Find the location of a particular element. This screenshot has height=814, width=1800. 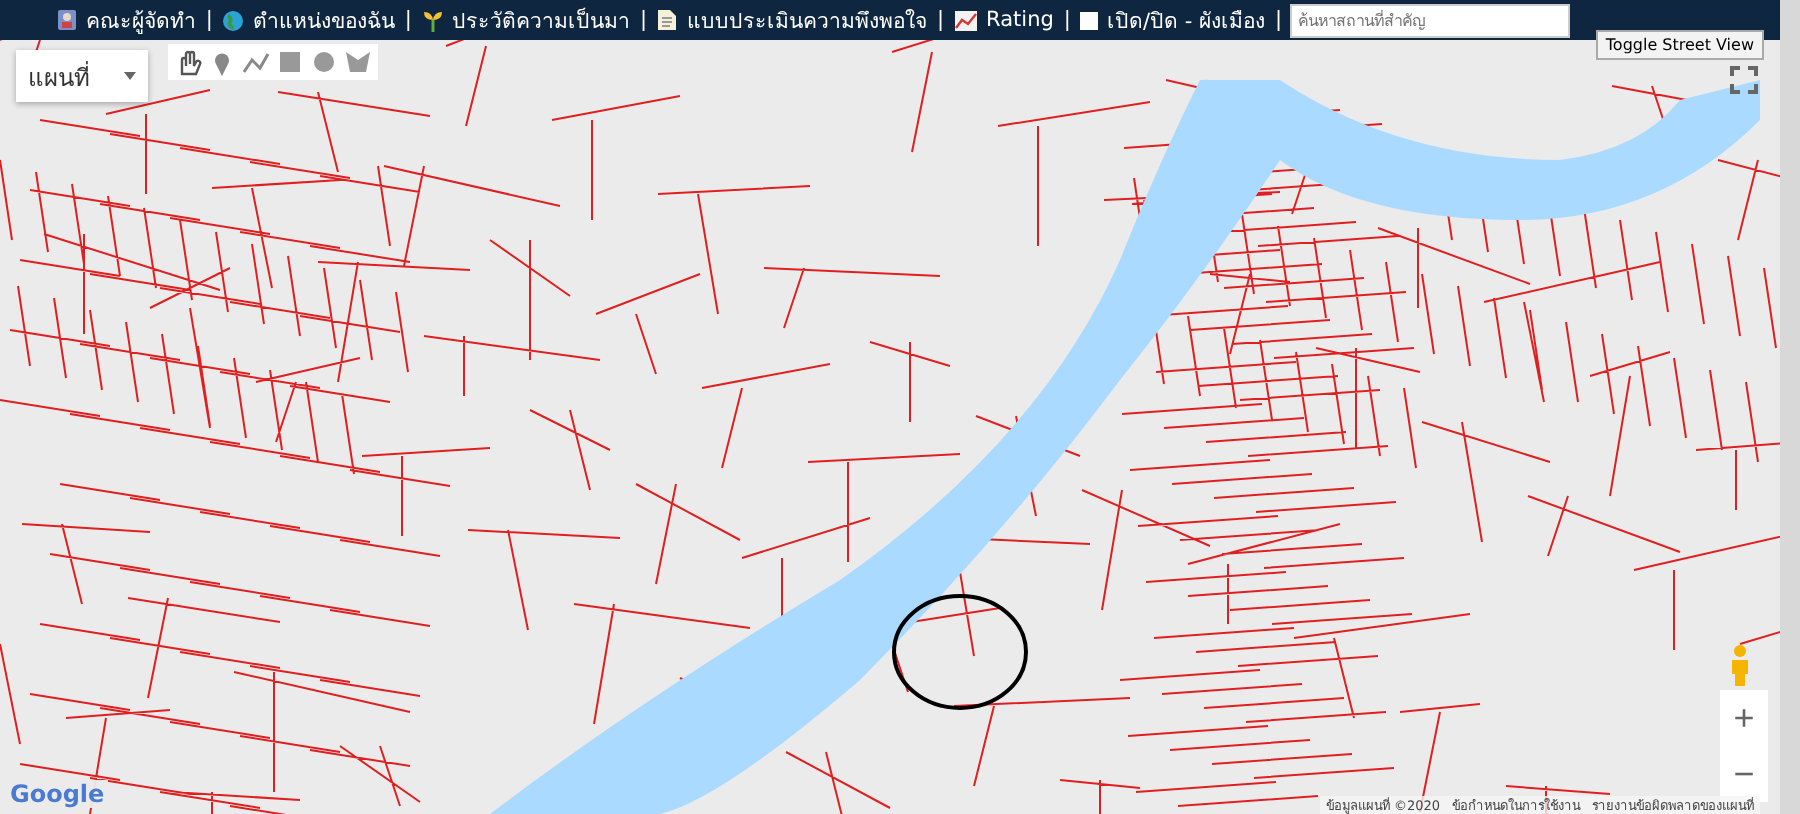

map-type-dropdown: แผนที่ is located at coordinates (82, 76).